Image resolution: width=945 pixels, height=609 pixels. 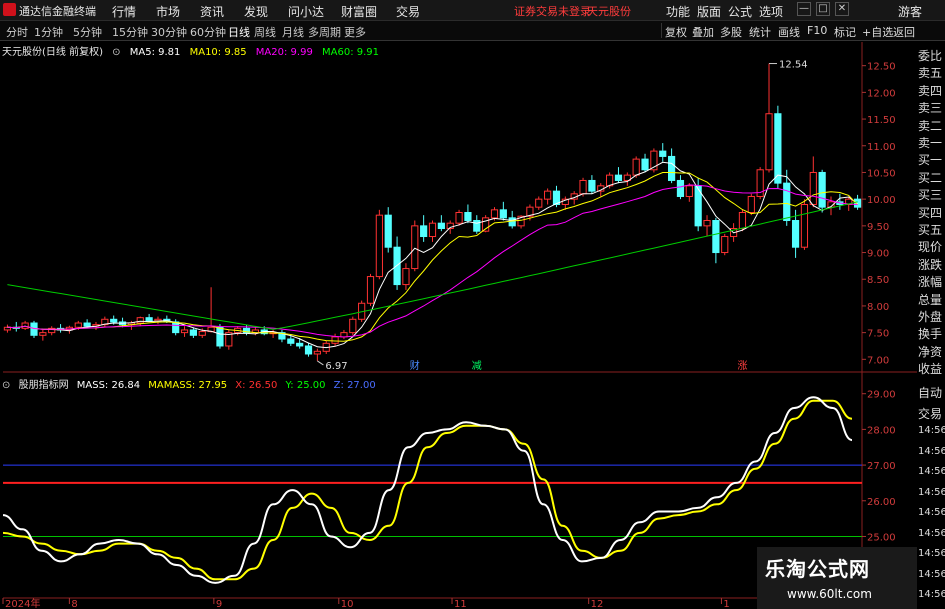 What do you see at coordinates (460, 604) in the screenshot?
I see `date-tick-label: 11` at bounding box center [460, 604].